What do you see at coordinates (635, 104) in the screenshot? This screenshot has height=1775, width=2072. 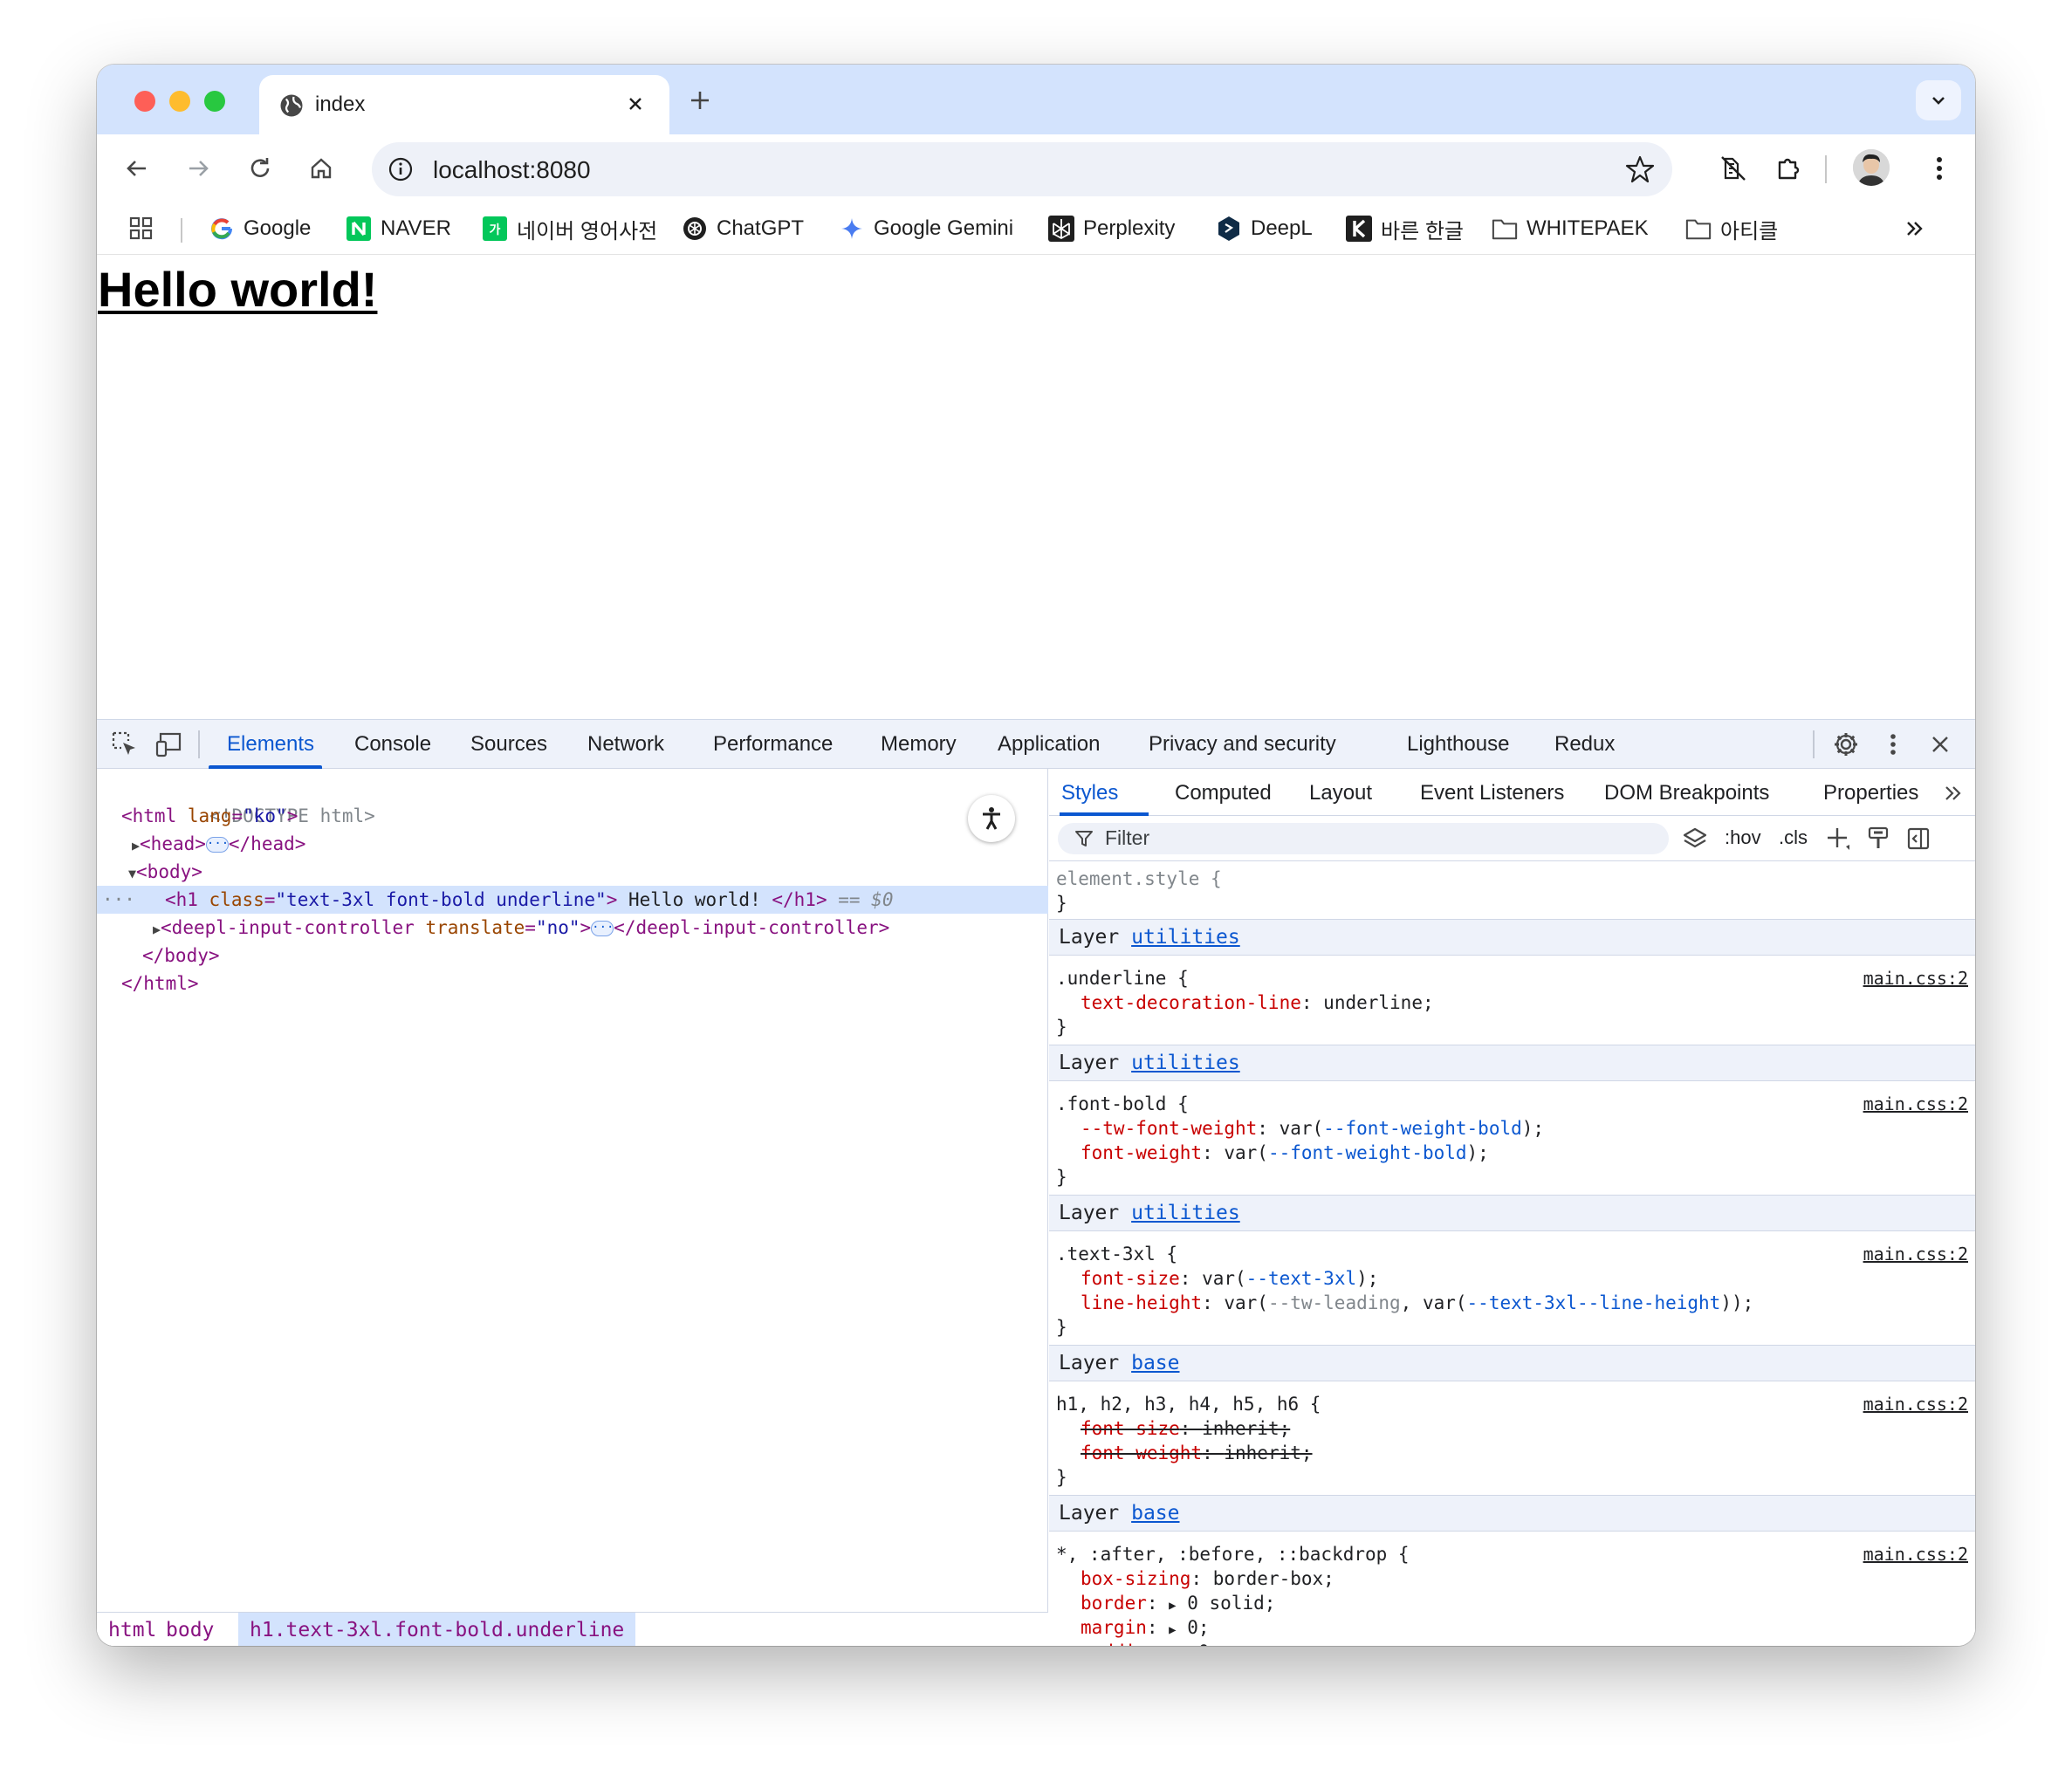 I see `close-tab-button` at bounding box center [635, 104].